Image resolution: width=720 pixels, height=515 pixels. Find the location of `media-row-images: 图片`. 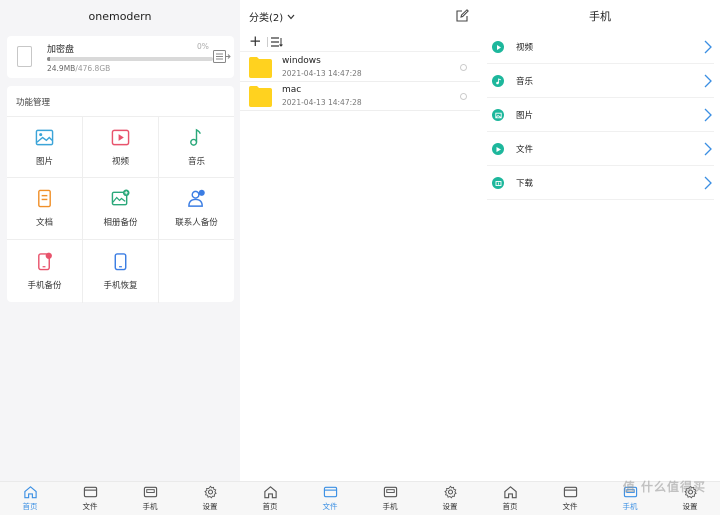

media-row-images: 图片 is located at coordinates (600, 115).